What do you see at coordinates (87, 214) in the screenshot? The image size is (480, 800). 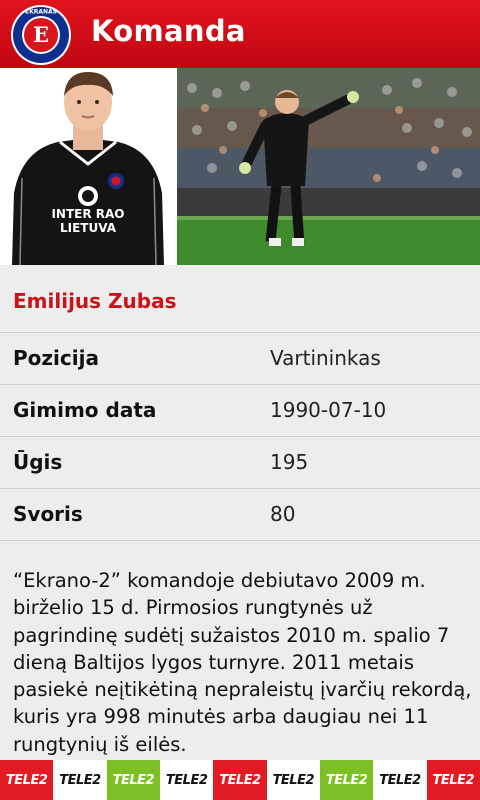 I see `shirt-sponsor-line1: INTER RAO` at bounding box center [87, 214].